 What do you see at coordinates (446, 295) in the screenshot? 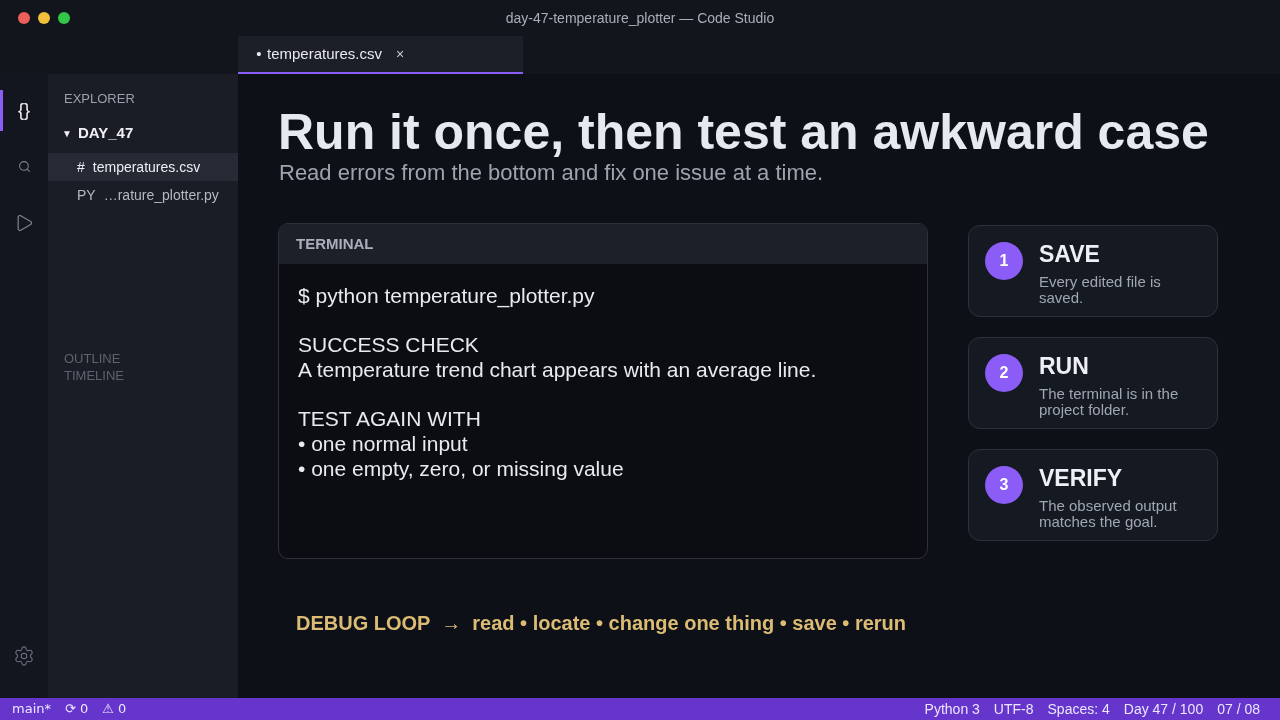
I see `terminal-line: $ python temperature_plotter.py` at bounding box center [446, 295].